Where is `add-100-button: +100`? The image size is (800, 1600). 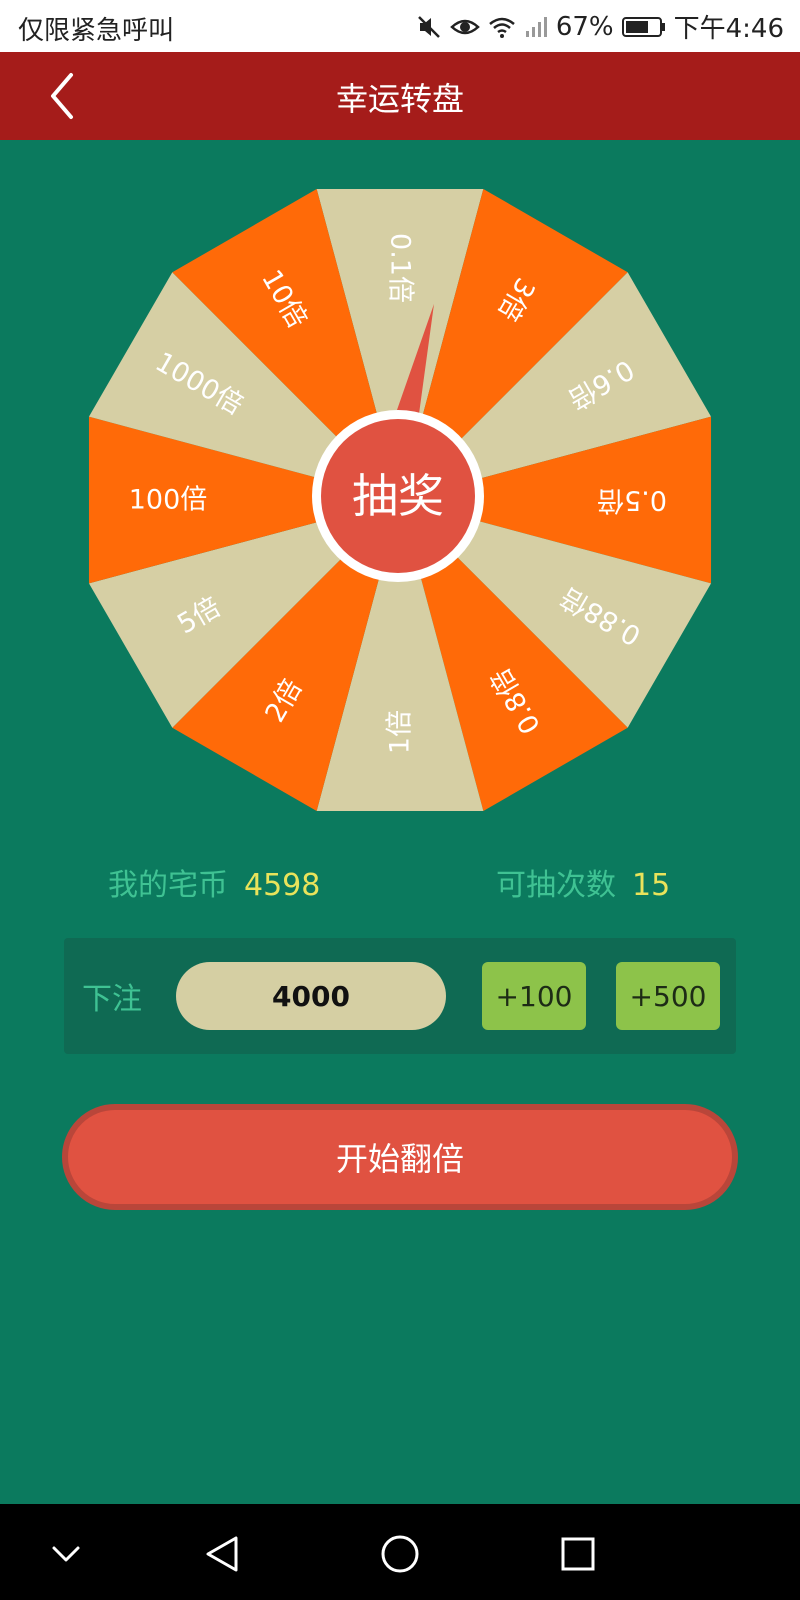
add-100-button: +100 is located at coordinates (534, 996).